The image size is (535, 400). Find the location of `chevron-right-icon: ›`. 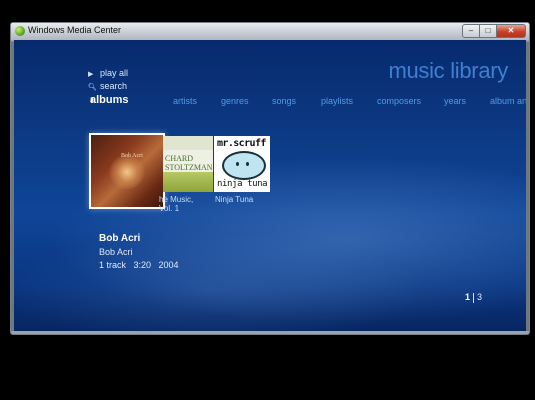

chevron-right-icon: › is located at coordinates (92, 100).